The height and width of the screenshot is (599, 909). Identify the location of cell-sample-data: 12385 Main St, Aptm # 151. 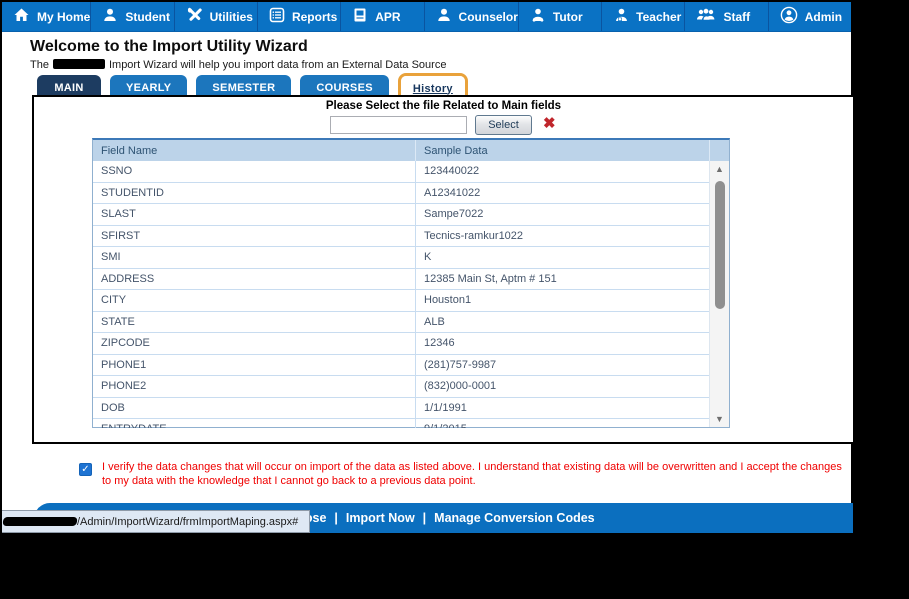
(562, 278).